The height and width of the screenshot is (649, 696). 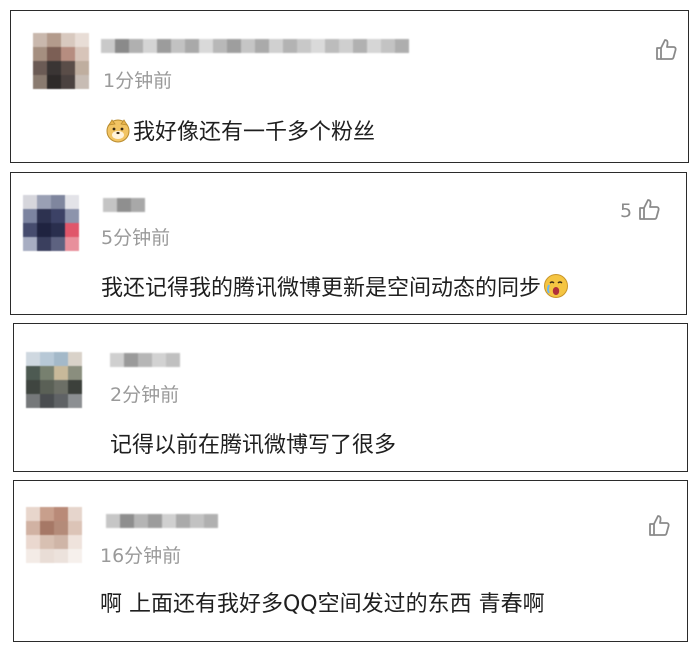 I want to click on comment-time: 2分钟前, so click(x=145, y=395).